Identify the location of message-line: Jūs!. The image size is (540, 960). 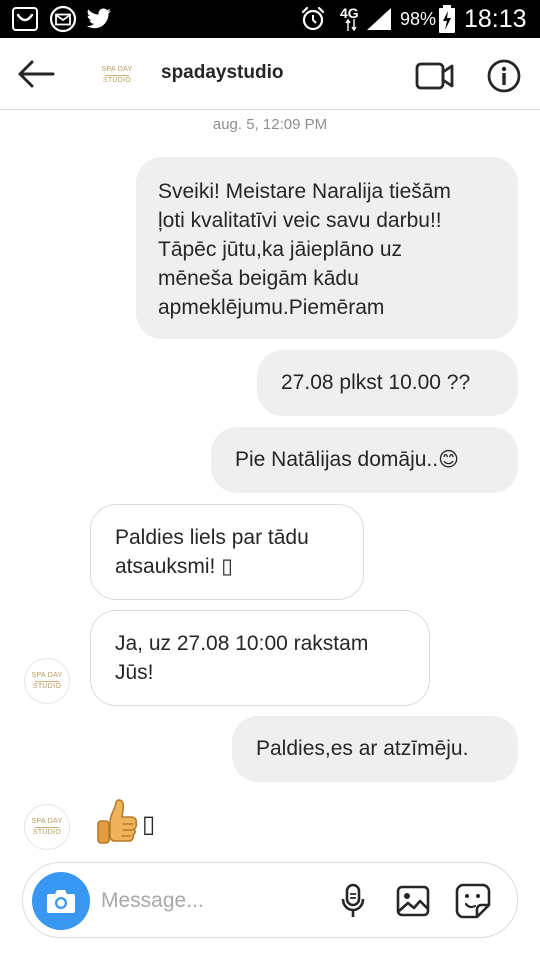
(134, 672).